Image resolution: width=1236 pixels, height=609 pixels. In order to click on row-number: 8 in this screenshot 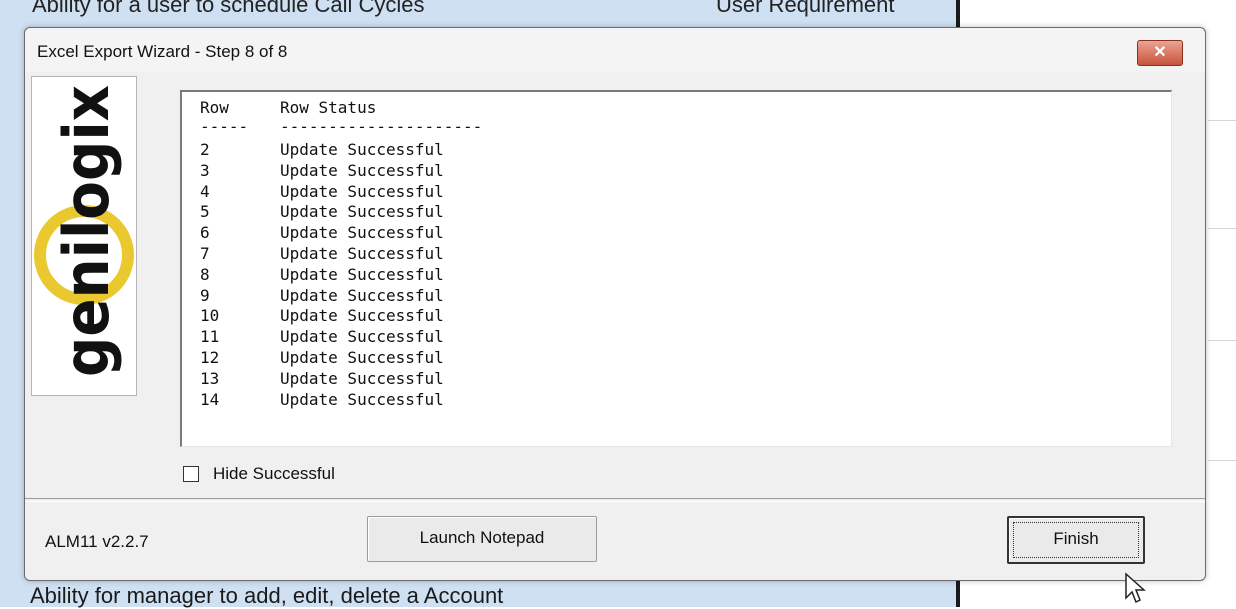, I will do `click(205, 274)`.